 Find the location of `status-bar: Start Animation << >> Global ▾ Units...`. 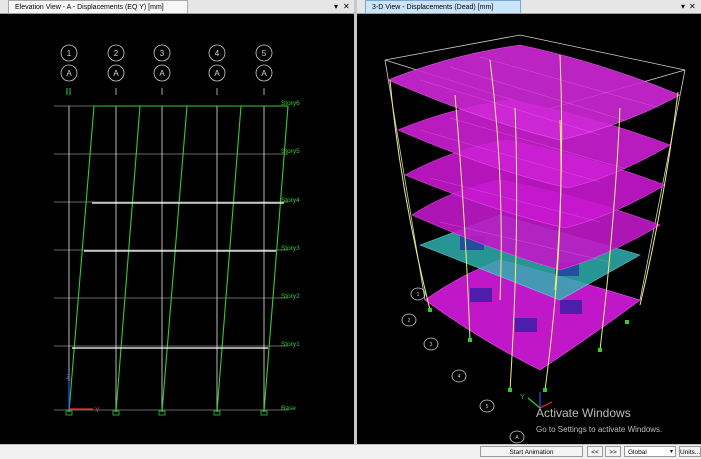

status-bar: Start Animation << >> Global ▾ Units... is located at coordinates (350, 451).